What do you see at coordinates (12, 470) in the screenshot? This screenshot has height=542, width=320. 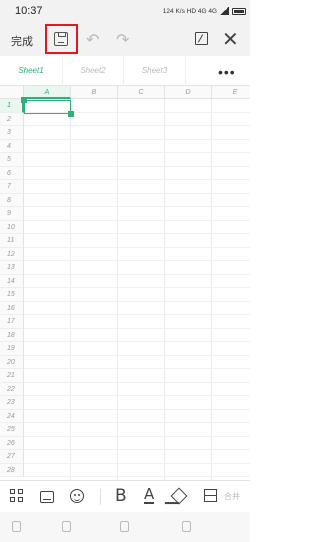 I see `row-header-28: 28` at bounding box center [12, 470].